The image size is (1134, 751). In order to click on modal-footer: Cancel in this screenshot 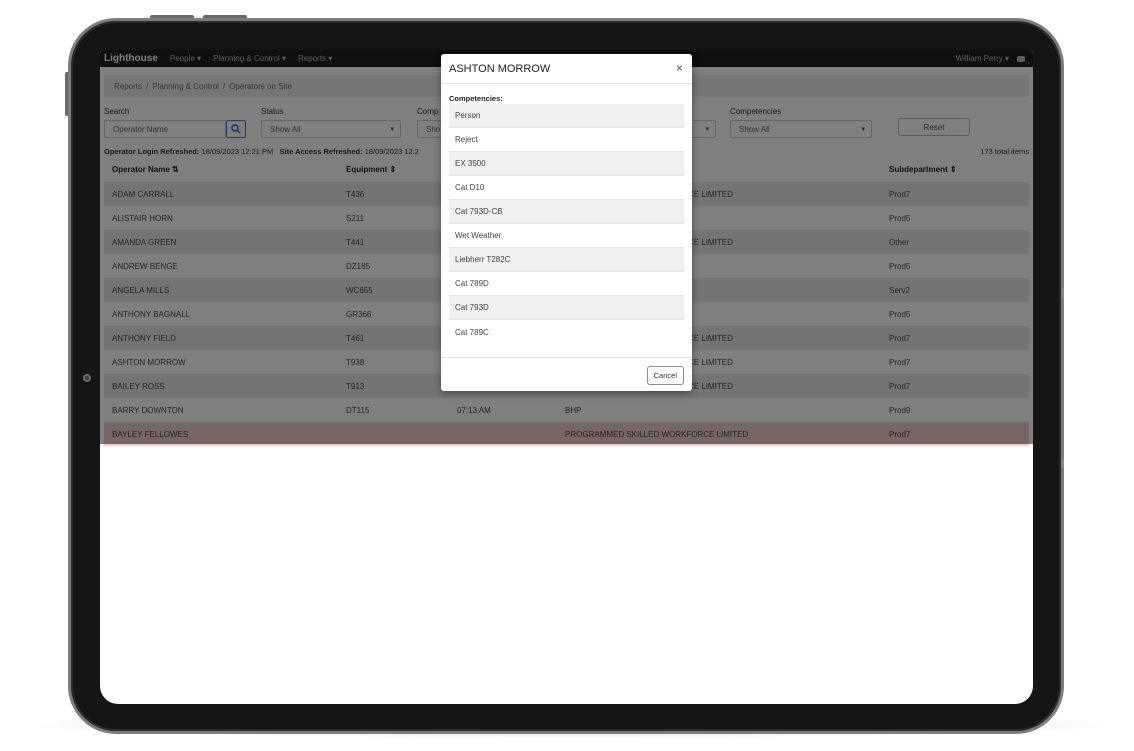, I will do `click(566, 374)`.